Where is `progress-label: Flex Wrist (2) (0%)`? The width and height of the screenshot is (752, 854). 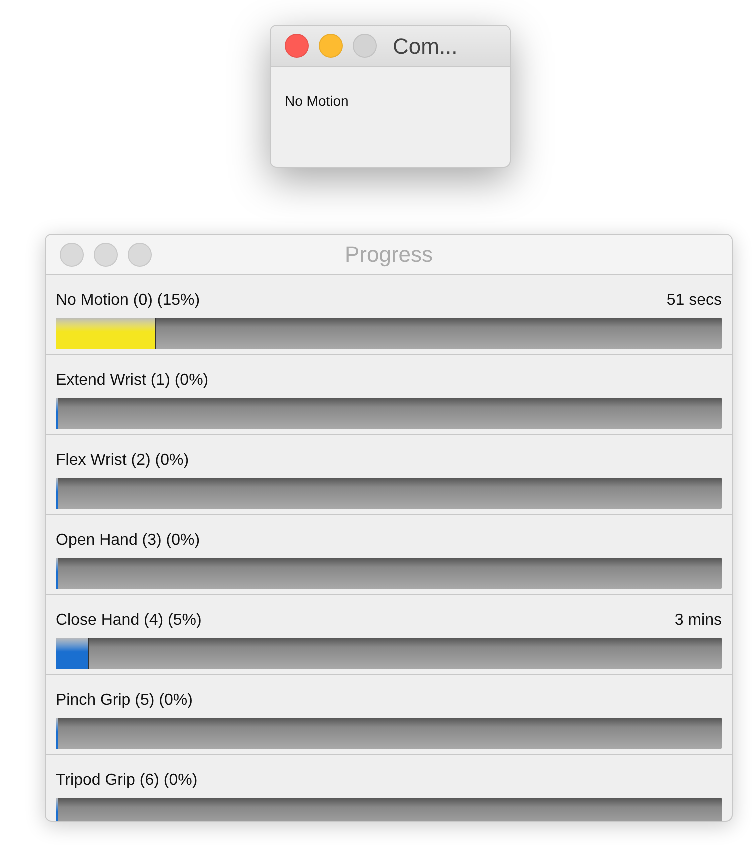 progress-label: Flex Wrist (2) (0%) is located at coordinates (123, 461).